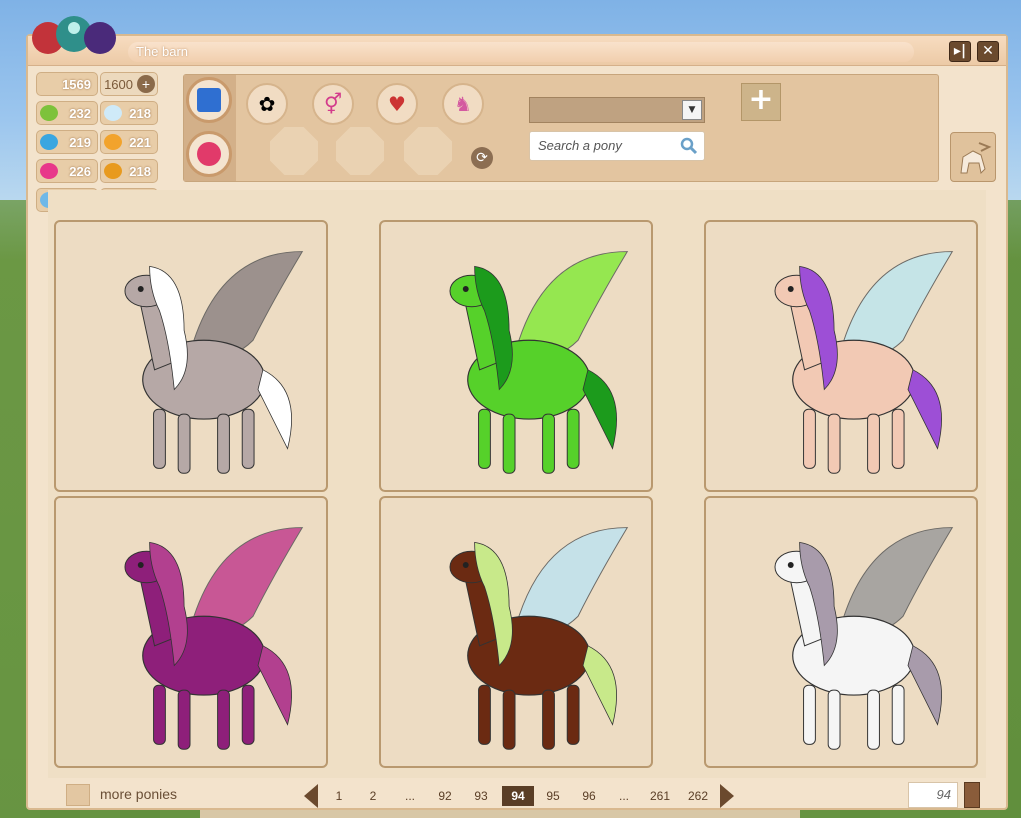  I want to click on more-ponies-checkbox, so click(78, 795).